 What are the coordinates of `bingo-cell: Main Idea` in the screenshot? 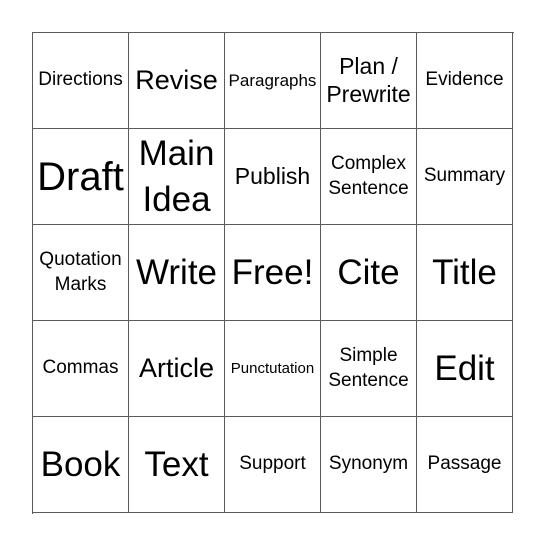 It's located at (177, 177).